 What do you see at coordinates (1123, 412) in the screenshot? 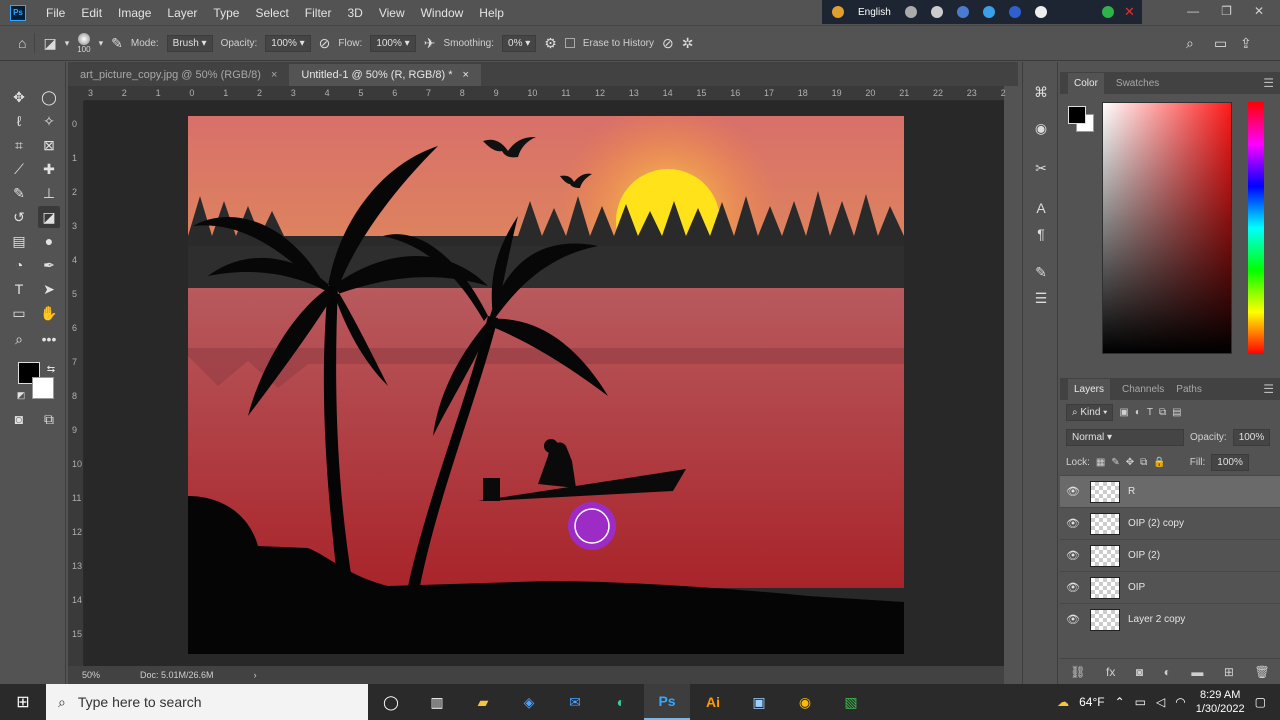
I see `filter-pixel-icon: ▣` at bounding box center [1123, 412].